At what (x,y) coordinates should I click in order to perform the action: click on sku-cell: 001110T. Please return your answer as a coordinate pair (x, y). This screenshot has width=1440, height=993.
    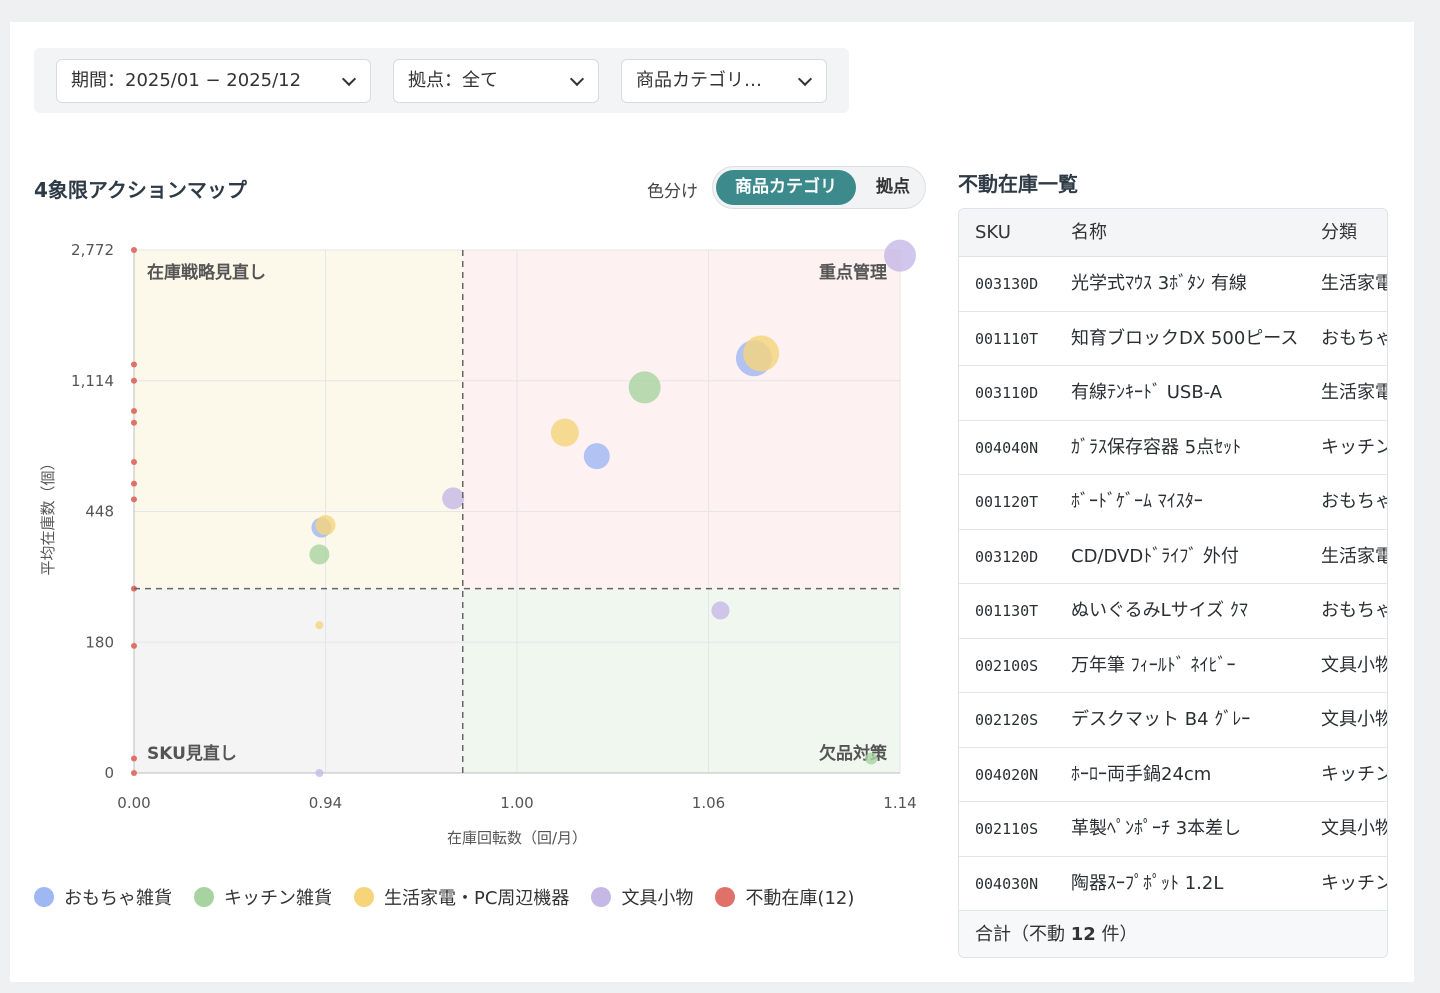
    Looking at the image, I should click on (1007, 338).